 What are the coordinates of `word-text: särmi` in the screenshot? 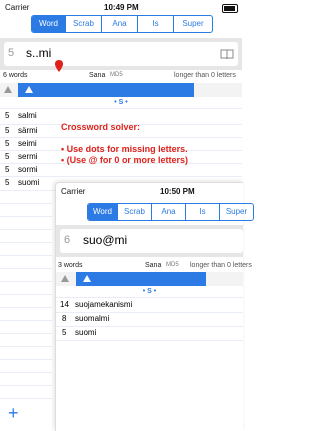 It's located at (28, 130).